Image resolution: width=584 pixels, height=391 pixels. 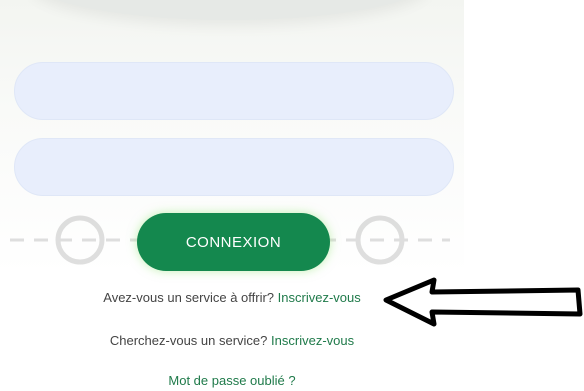 What do you see at coordinates (312, 340) in the screenshot?
I see `search-register-link: Inscrivez-vous` at bounding box center [312, 340].